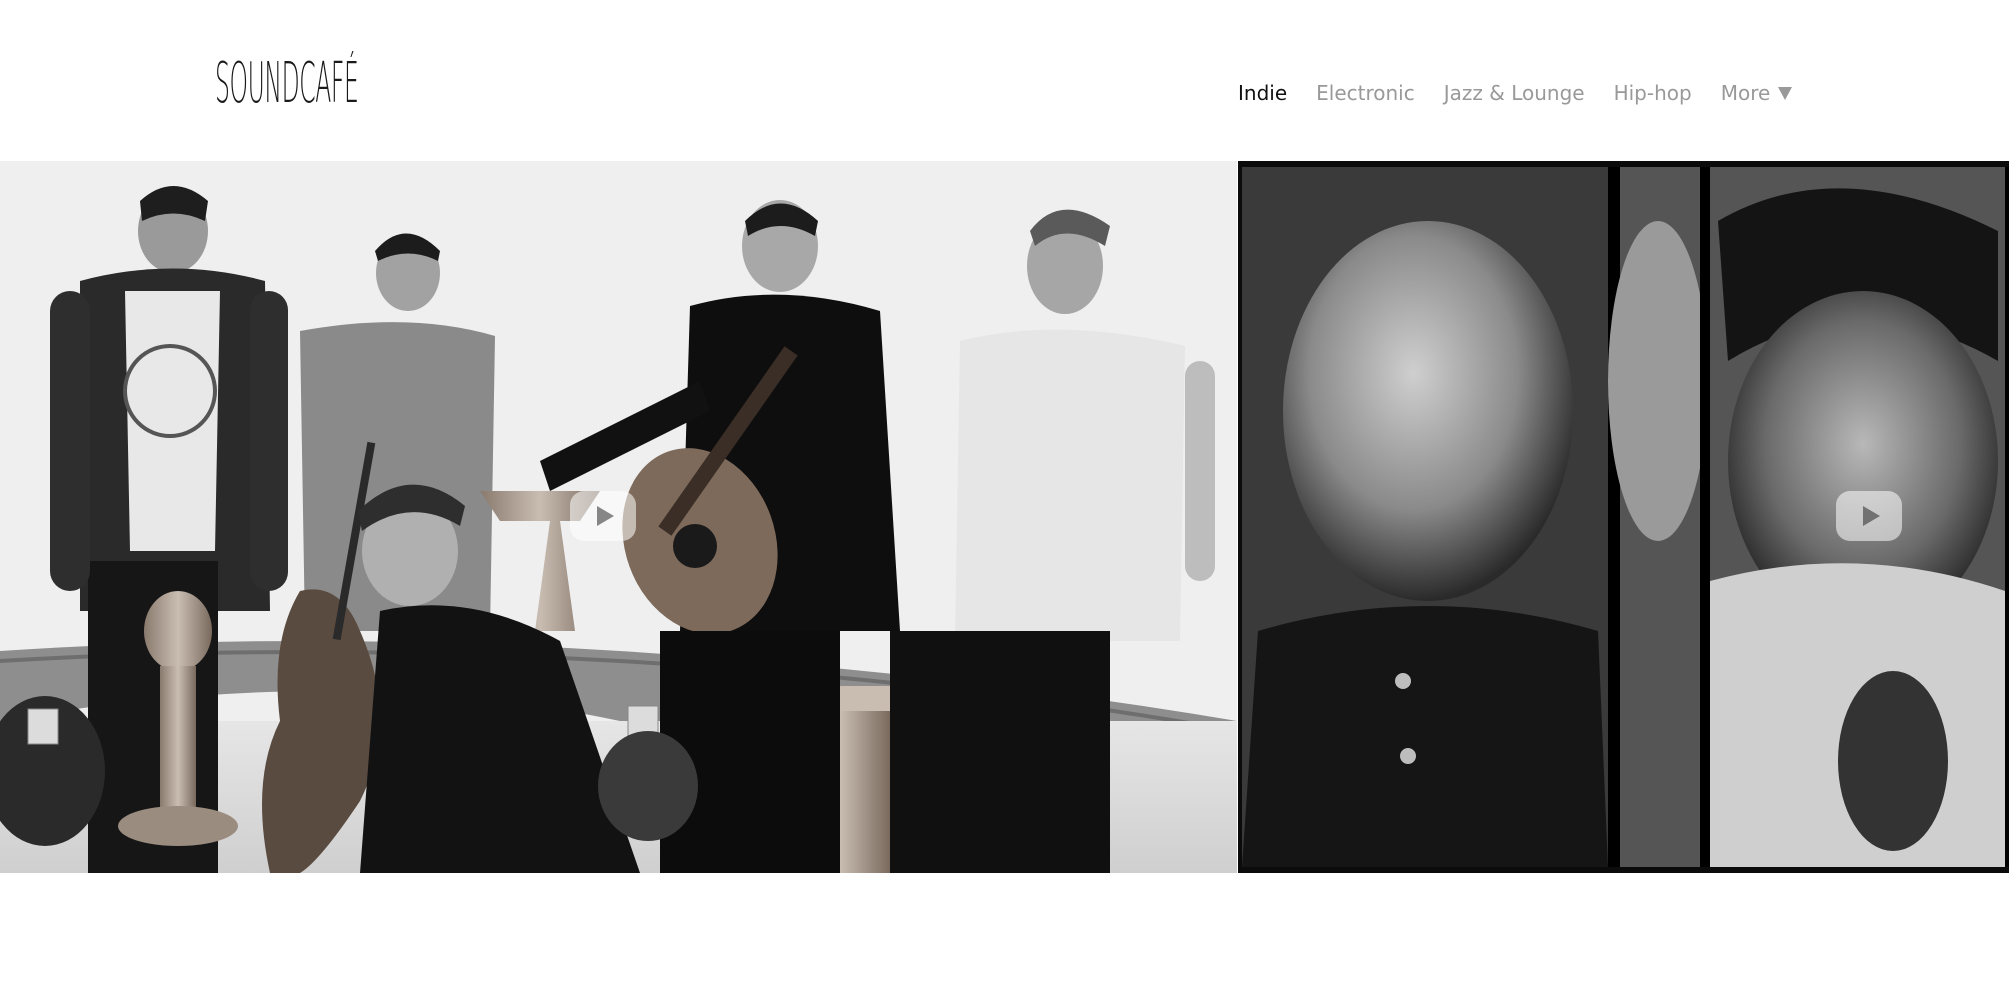 The height and width of the screenshot is (998, 2009). Describe the element at coordinates (1653, 93) in the screenshot. I see `nav-item-hip-hop: Hip-hop` at that location.